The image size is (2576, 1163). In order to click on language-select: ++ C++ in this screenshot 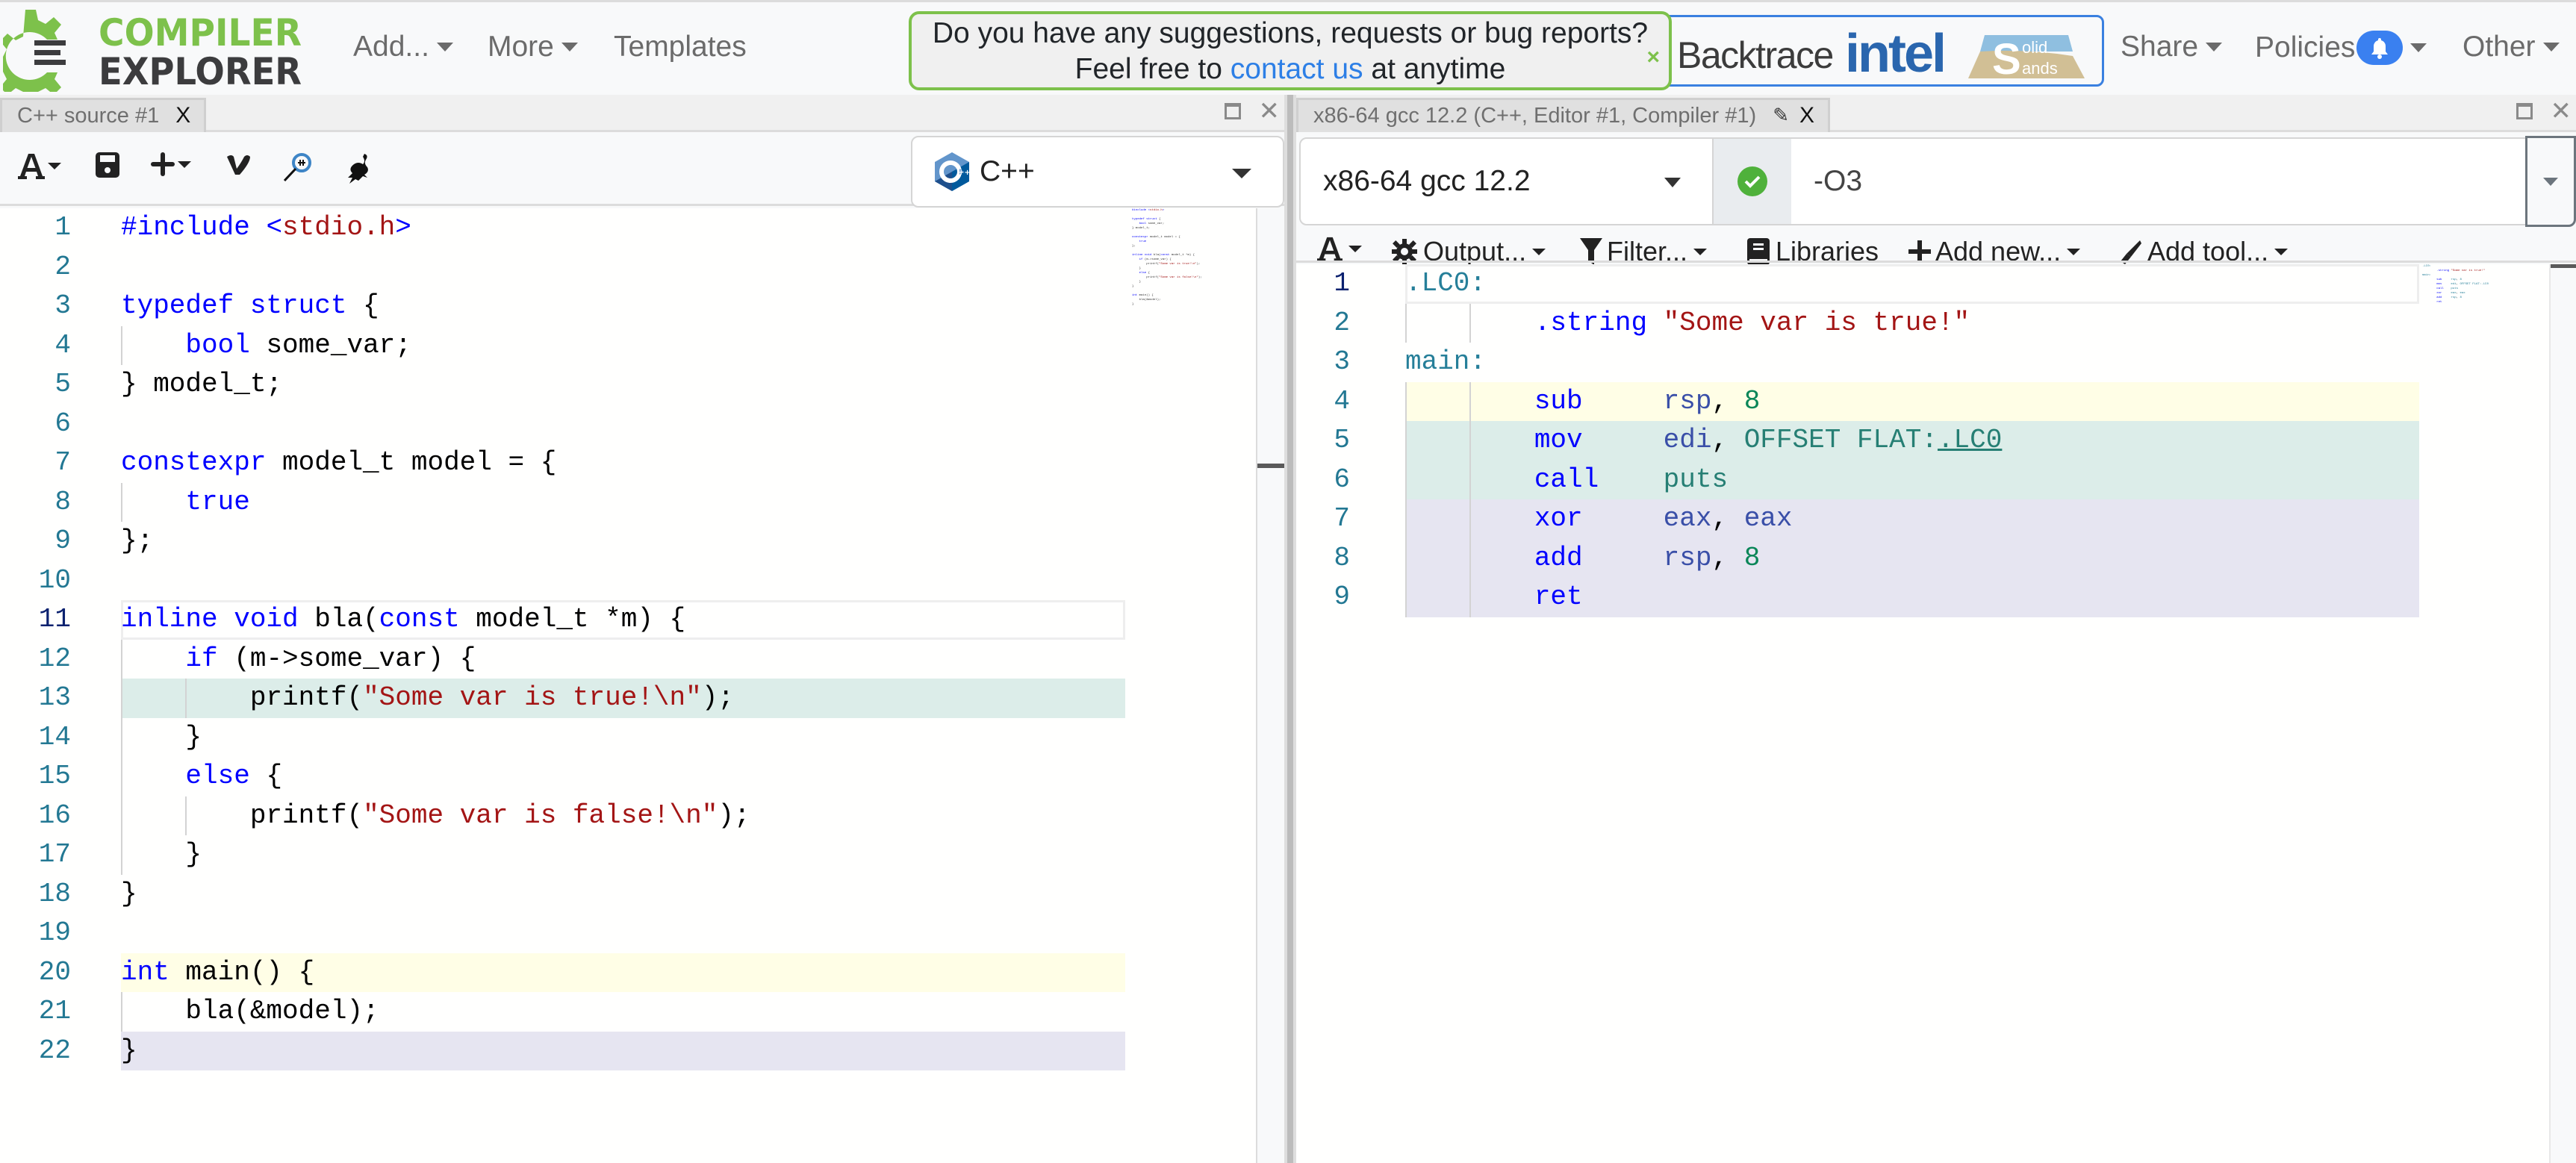, I will do `click(1097, 172)`.